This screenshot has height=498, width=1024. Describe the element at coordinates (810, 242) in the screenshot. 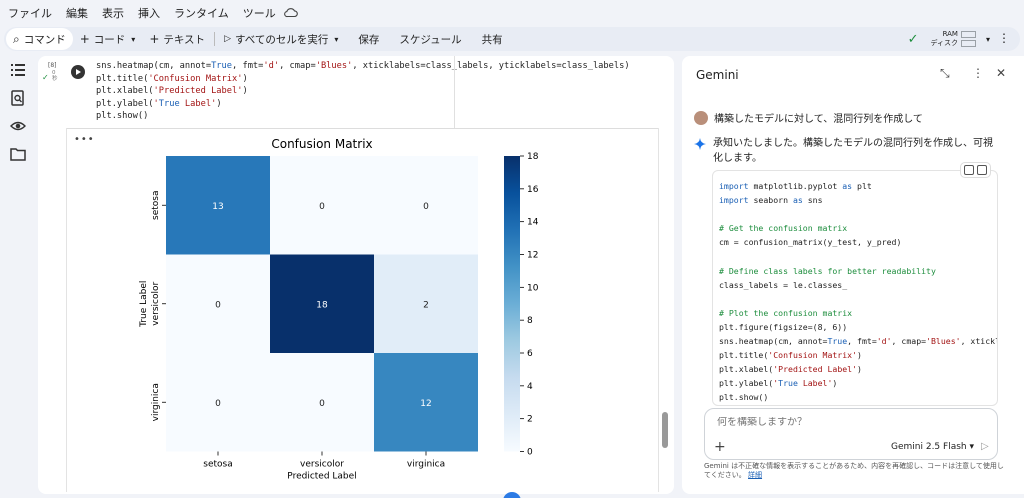

I see `code-line: cm = confusion_matrix(y_test, y_pred)` at that location.